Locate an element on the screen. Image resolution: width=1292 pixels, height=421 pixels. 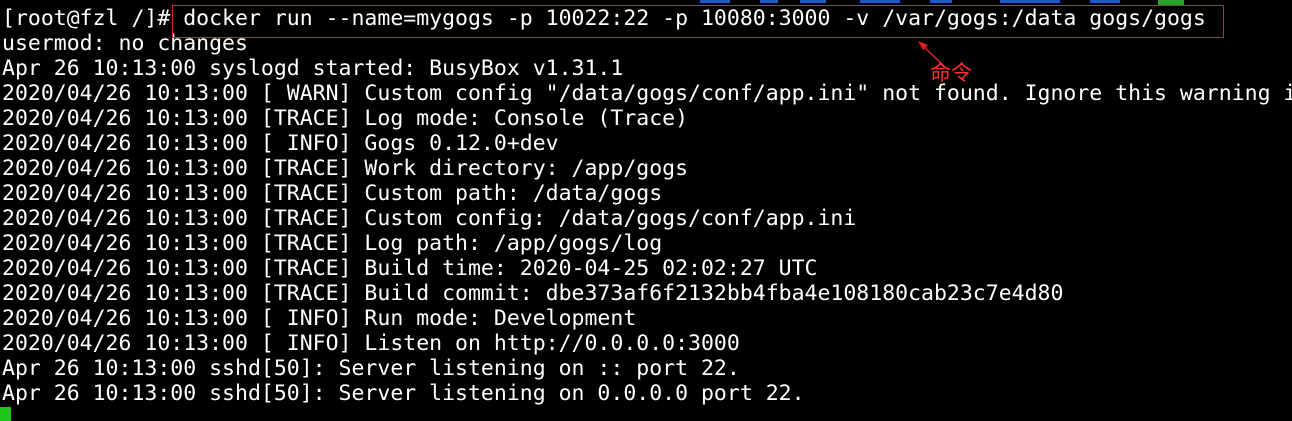
top-bar-fragment is located at coordinates (646, 2).